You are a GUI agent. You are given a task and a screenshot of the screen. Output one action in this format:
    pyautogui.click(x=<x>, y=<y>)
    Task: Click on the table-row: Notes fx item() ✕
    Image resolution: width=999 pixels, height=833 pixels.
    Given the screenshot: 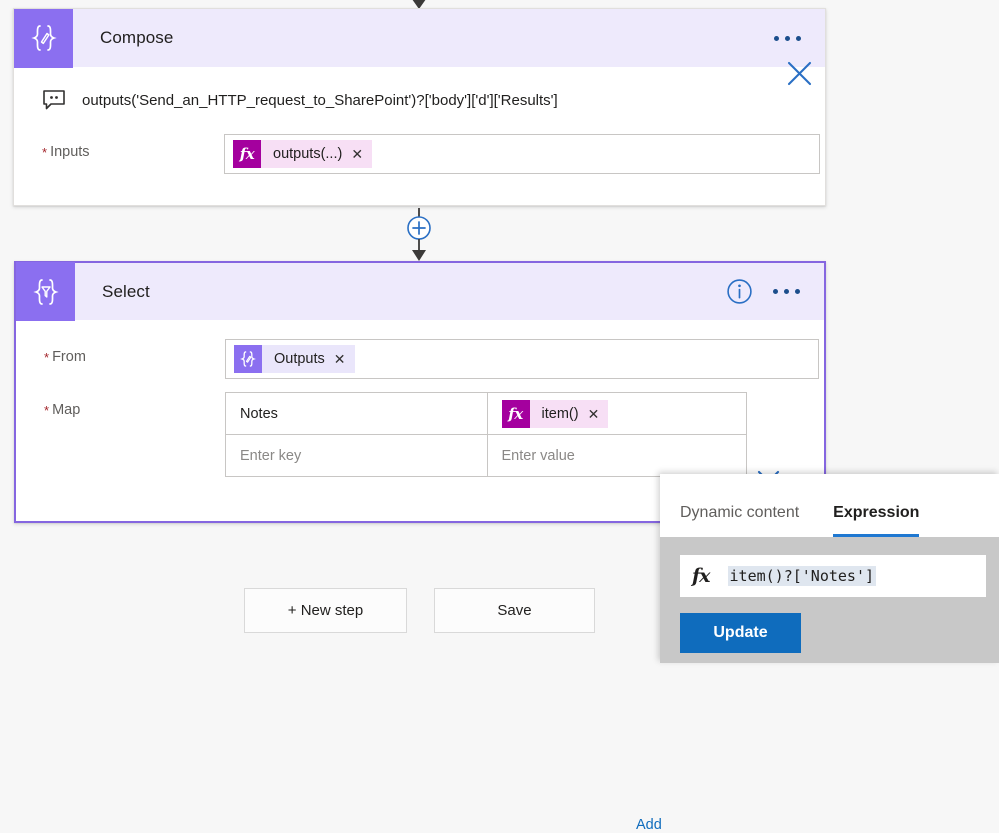 What is the action you would take?
    pyautogui.click(x=486, y=414)
    